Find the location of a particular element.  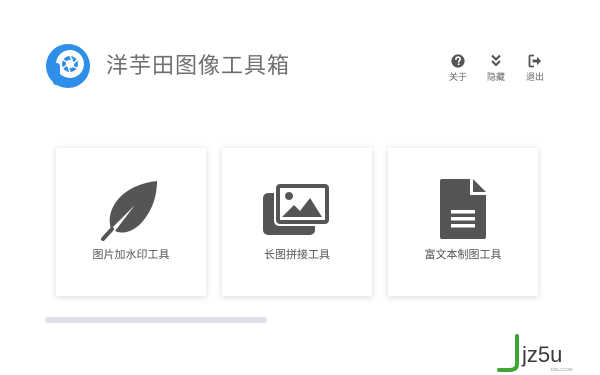

watermark-tool-card: 图片加水印工具 is located at coordinates (131, 222).